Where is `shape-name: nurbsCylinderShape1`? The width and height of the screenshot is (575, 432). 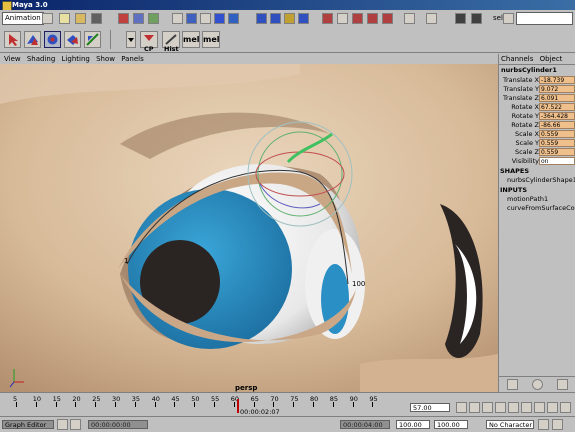
shape-name: nurbsCylinderShape1 is located at coordinates (541, 180).